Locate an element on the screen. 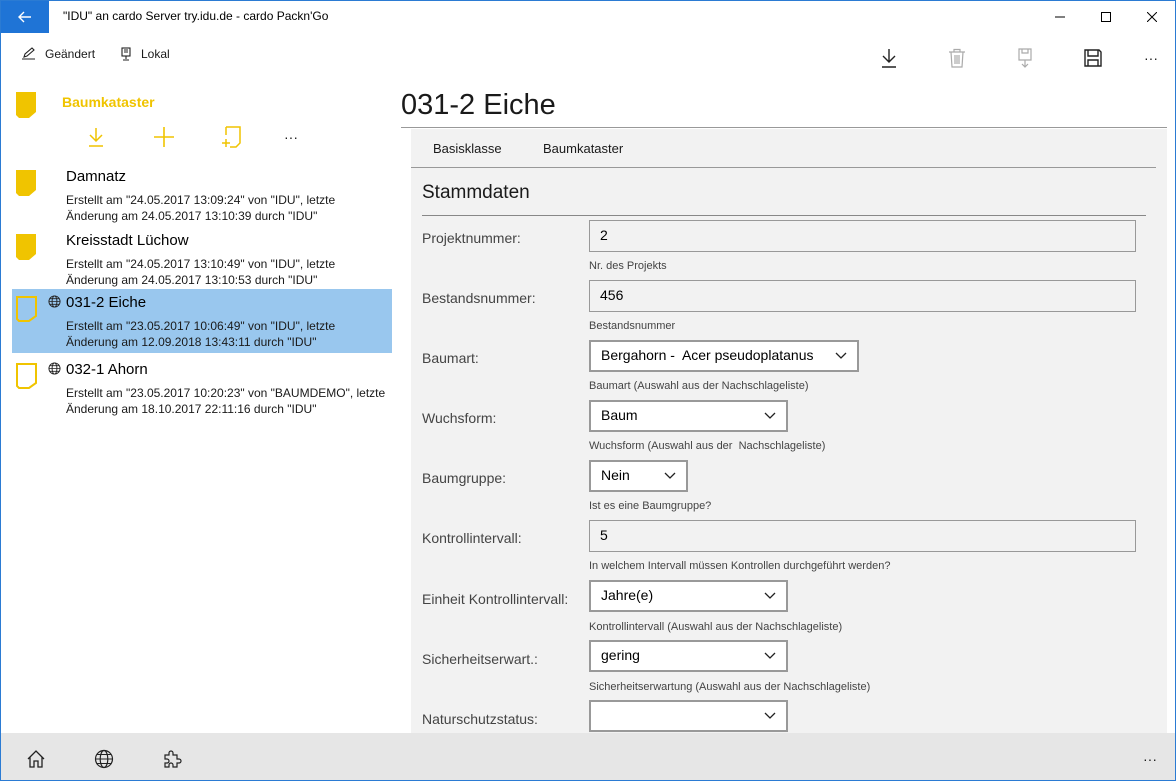  baumart-value: Bergahorn - Acer pseudoplatanus is located at coordinates (707, 355).